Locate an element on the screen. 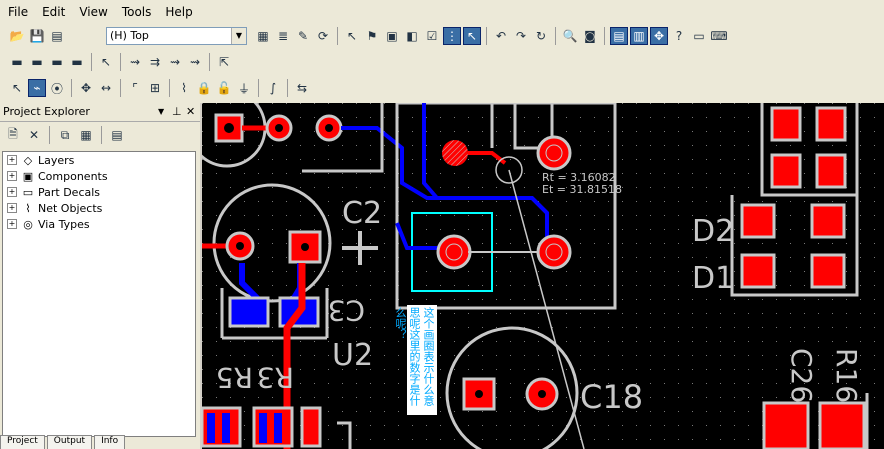 The width and height of the screenshot is (884, 449). tree-item-label: Layers is located at coordinates (56, 160).